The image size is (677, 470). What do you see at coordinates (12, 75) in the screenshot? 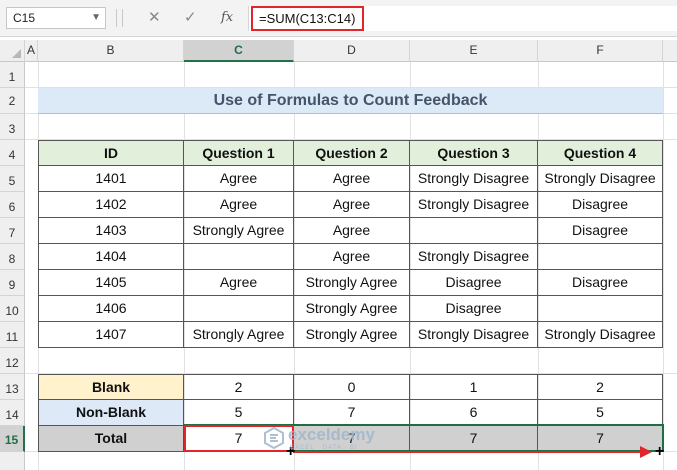
I see `row-header-1: 1` at bounding box center [12, 75].